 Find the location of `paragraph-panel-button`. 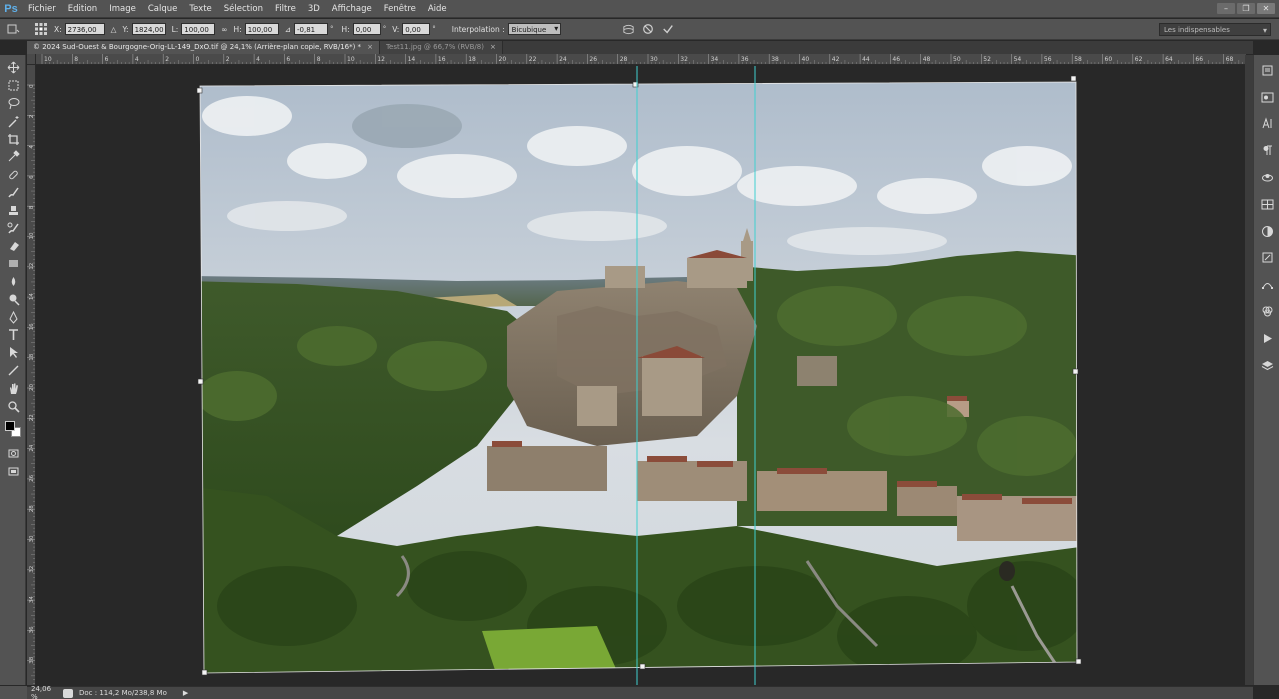

paragraph-panel-button is located at coordinates (1266, 150).